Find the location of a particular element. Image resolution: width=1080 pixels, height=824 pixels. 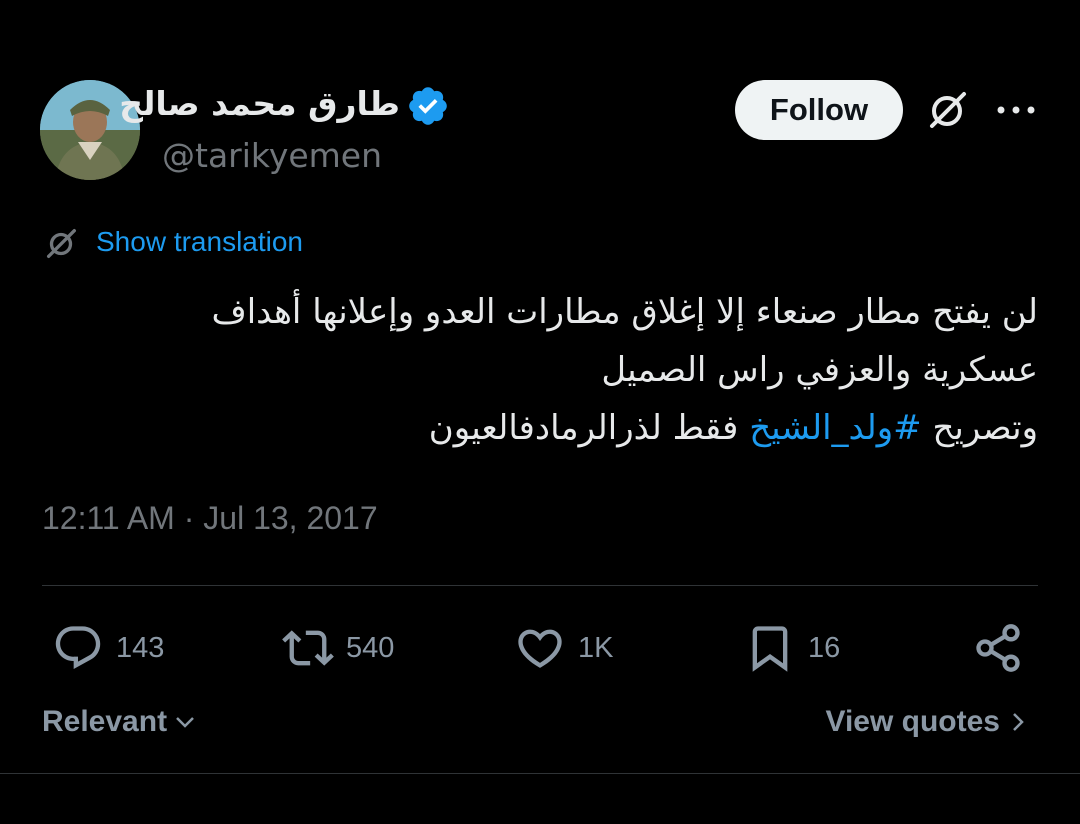

tweet-line-3-prefix: وتصريح is located at coordinates (979, 428).